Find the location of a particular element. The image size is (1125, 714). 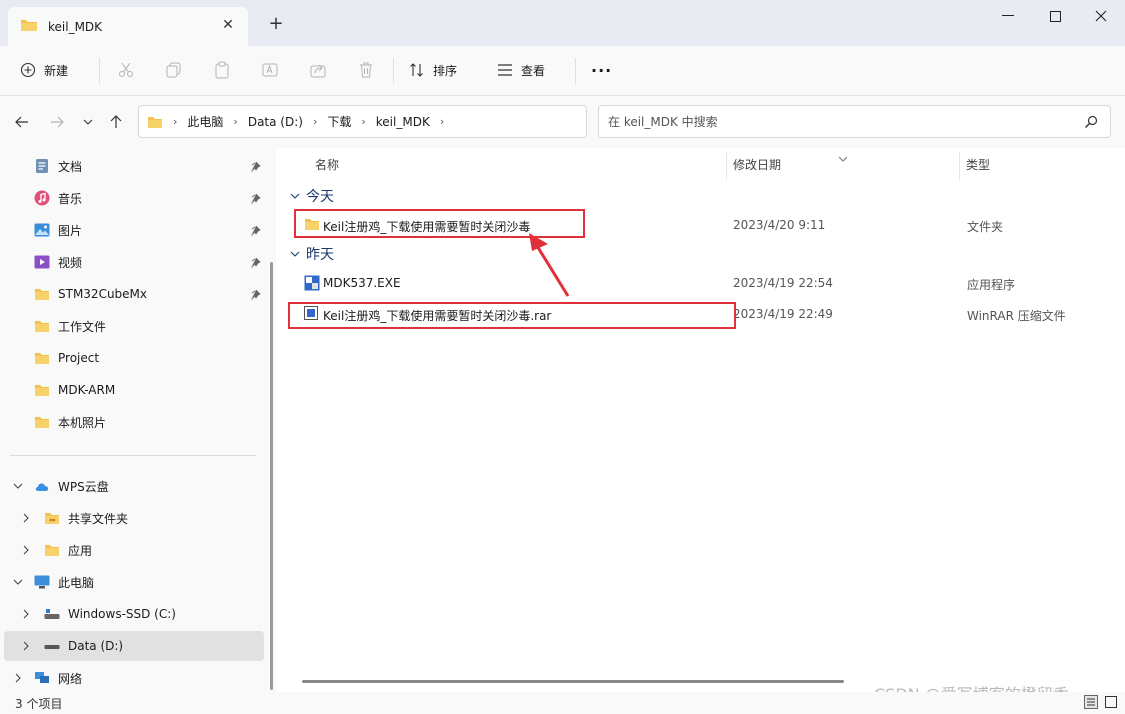

tiles-view-icon is located at coordinates (1111, 703).